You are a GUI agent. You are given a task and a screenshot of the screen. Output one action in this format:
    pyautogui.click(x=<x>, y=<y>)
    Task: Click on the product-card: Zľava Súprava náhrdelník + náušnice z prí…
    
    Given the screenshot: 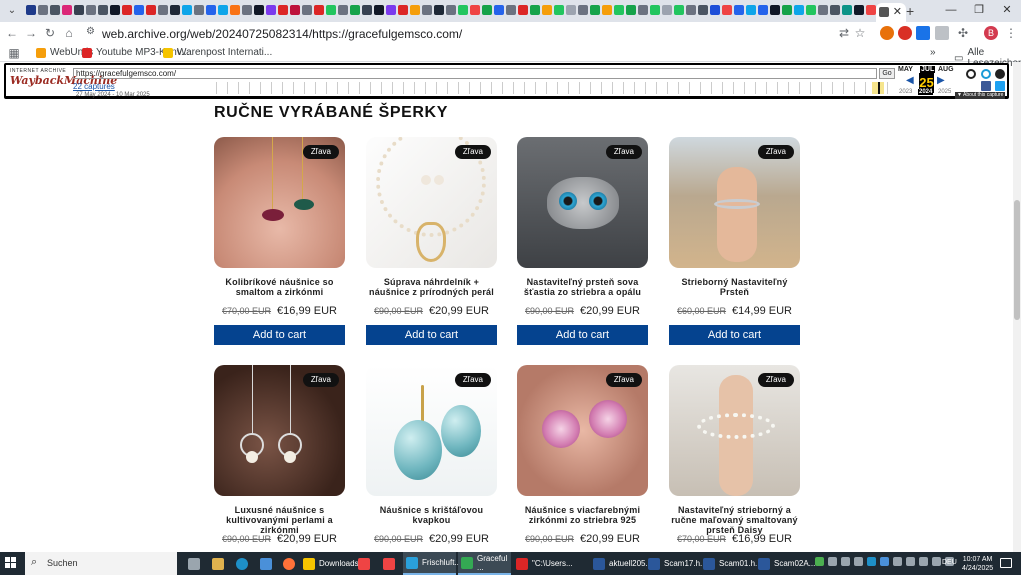 What is the action you would take?
    pyautogui.click(x=431, y=241)
    